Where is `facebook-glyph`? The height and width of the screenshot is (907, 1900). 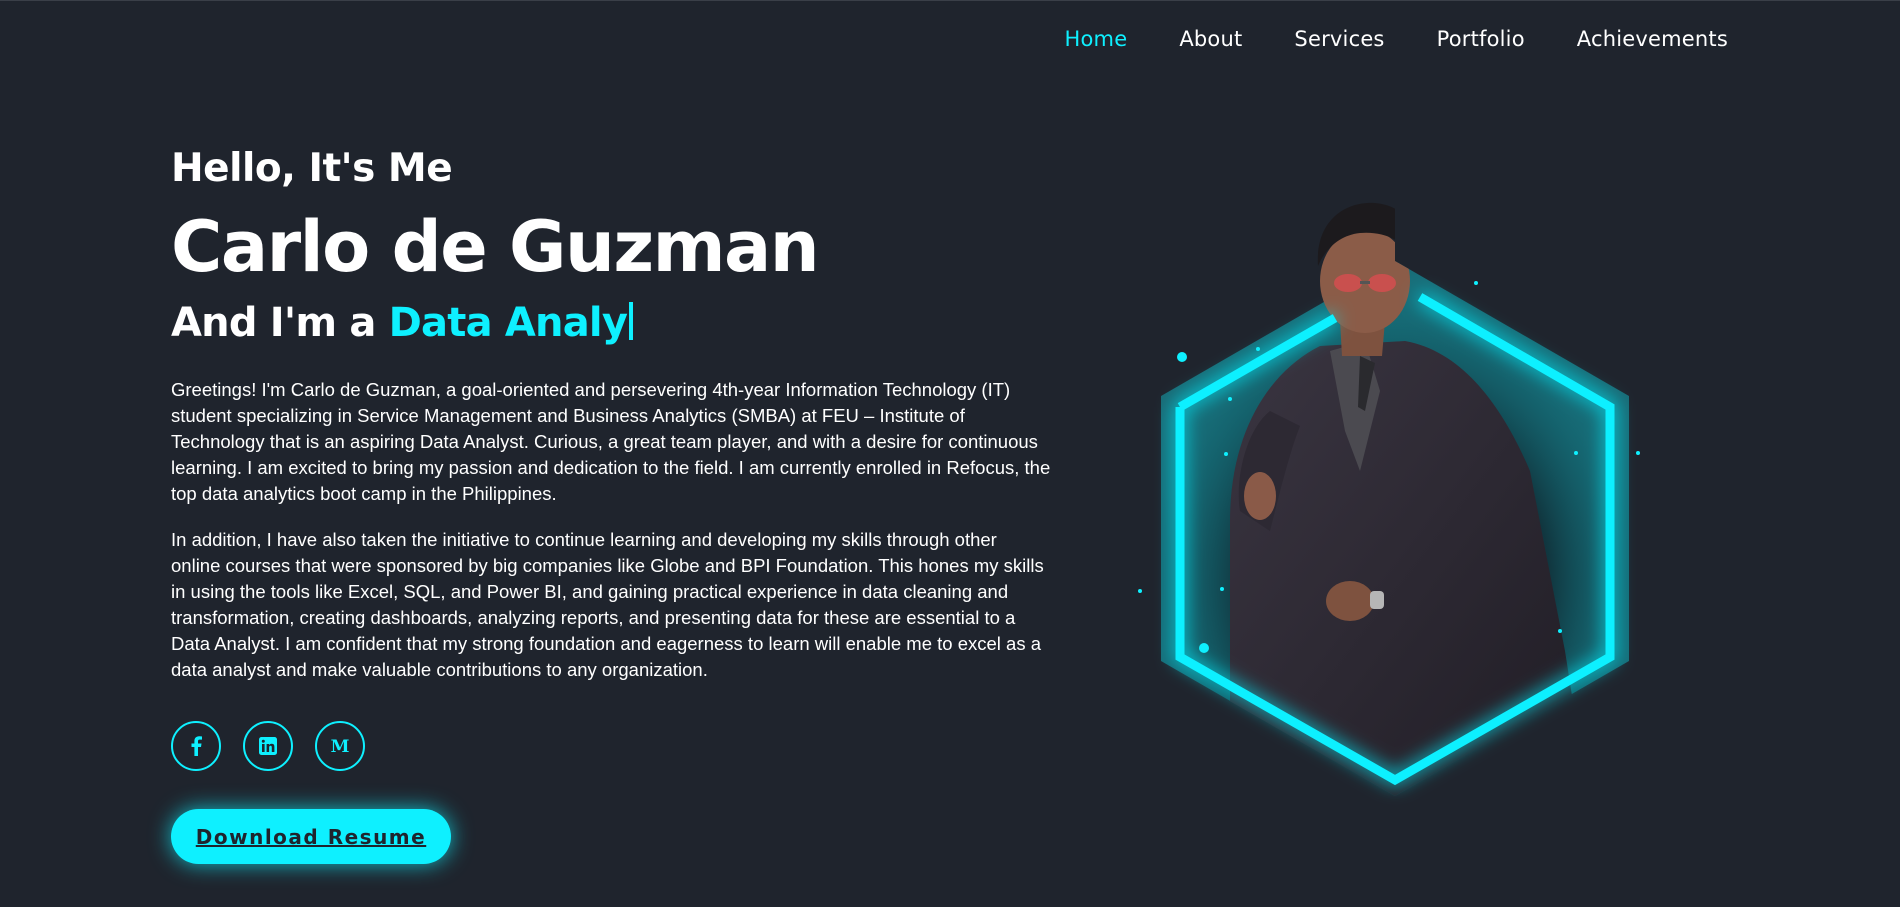
facebook-glyph is located at coordinates (196, 746).